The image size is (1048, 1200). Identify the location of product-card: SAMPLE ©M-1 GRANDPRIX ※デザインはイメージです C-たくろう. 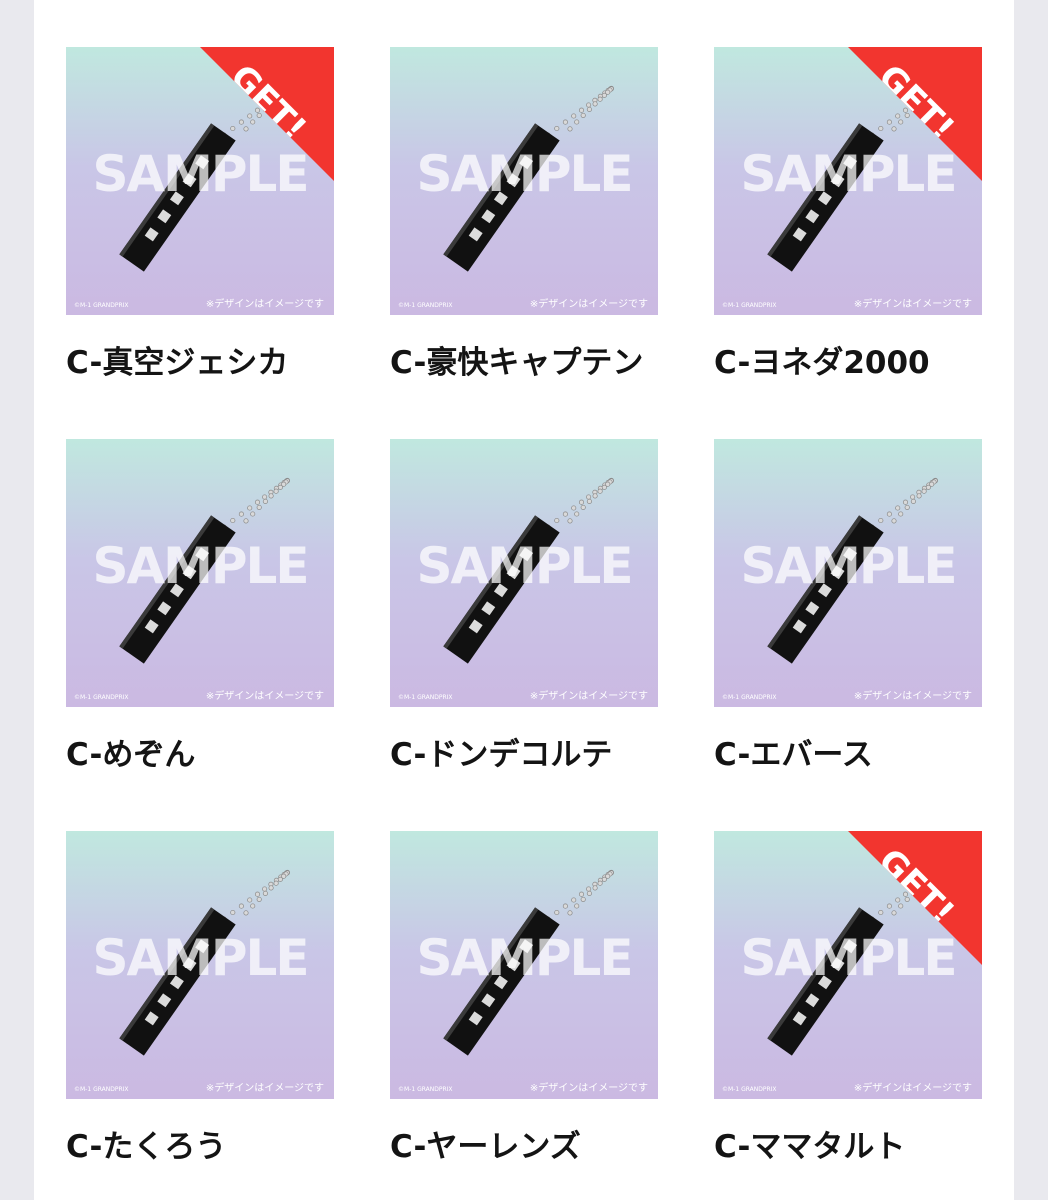
(200, 998).